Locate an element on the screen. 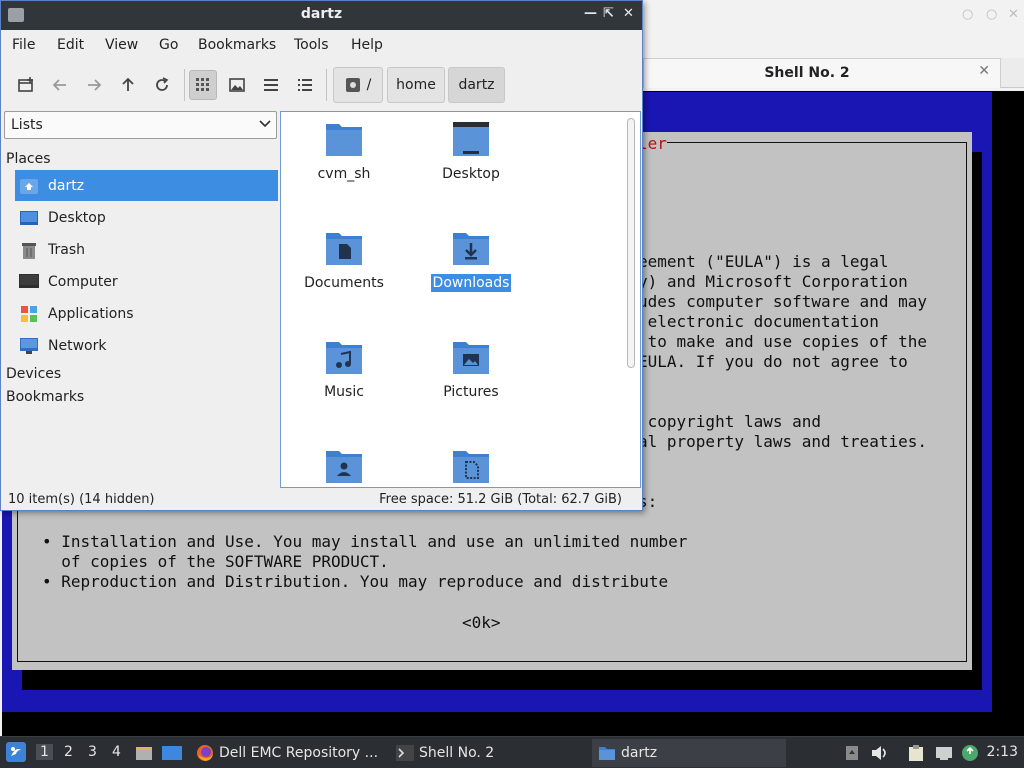 The width and height of the screenshot is (1024, 768). file-item-public is located at coordinates (344, 463).